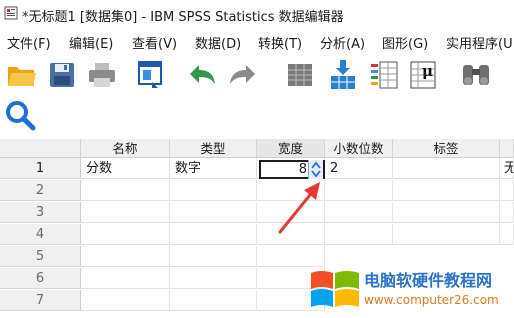  Describe the element at coordinates (125, 168) in the screenshot. I see `cell-name: 分数` at that location.